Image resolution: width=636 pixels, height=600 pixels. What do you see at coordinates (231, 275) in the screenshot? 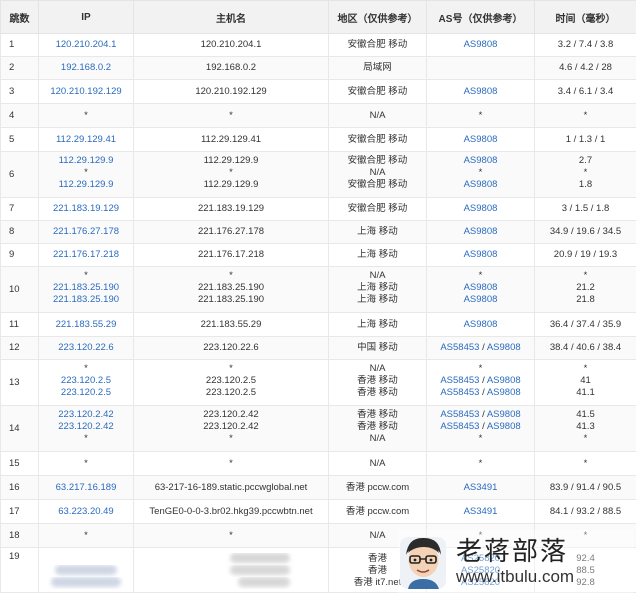
I see `host-text: *` at bounding box center [231, 275].